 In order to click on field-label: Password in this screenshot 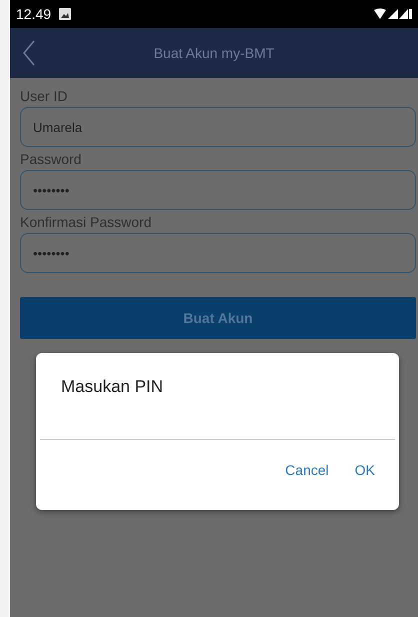, I will do `click(51, 159)`.